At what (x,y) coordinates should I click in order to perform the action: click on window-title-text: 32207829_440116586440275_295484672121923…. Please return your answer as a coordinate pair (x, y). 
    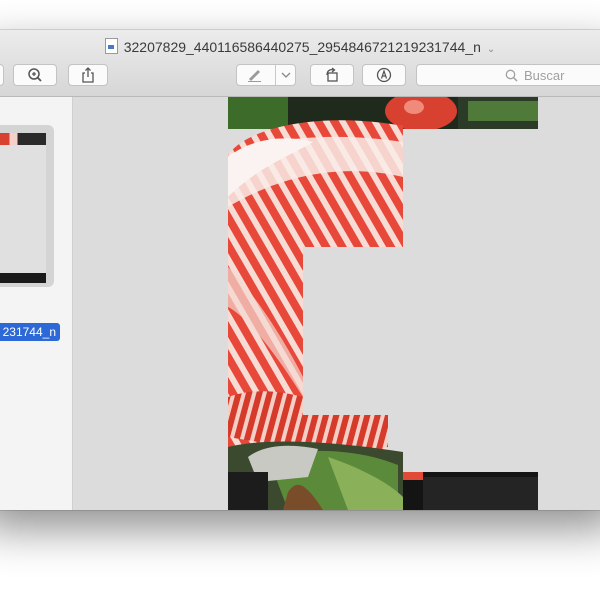
    Looking at the image, I should click on (302, 47).